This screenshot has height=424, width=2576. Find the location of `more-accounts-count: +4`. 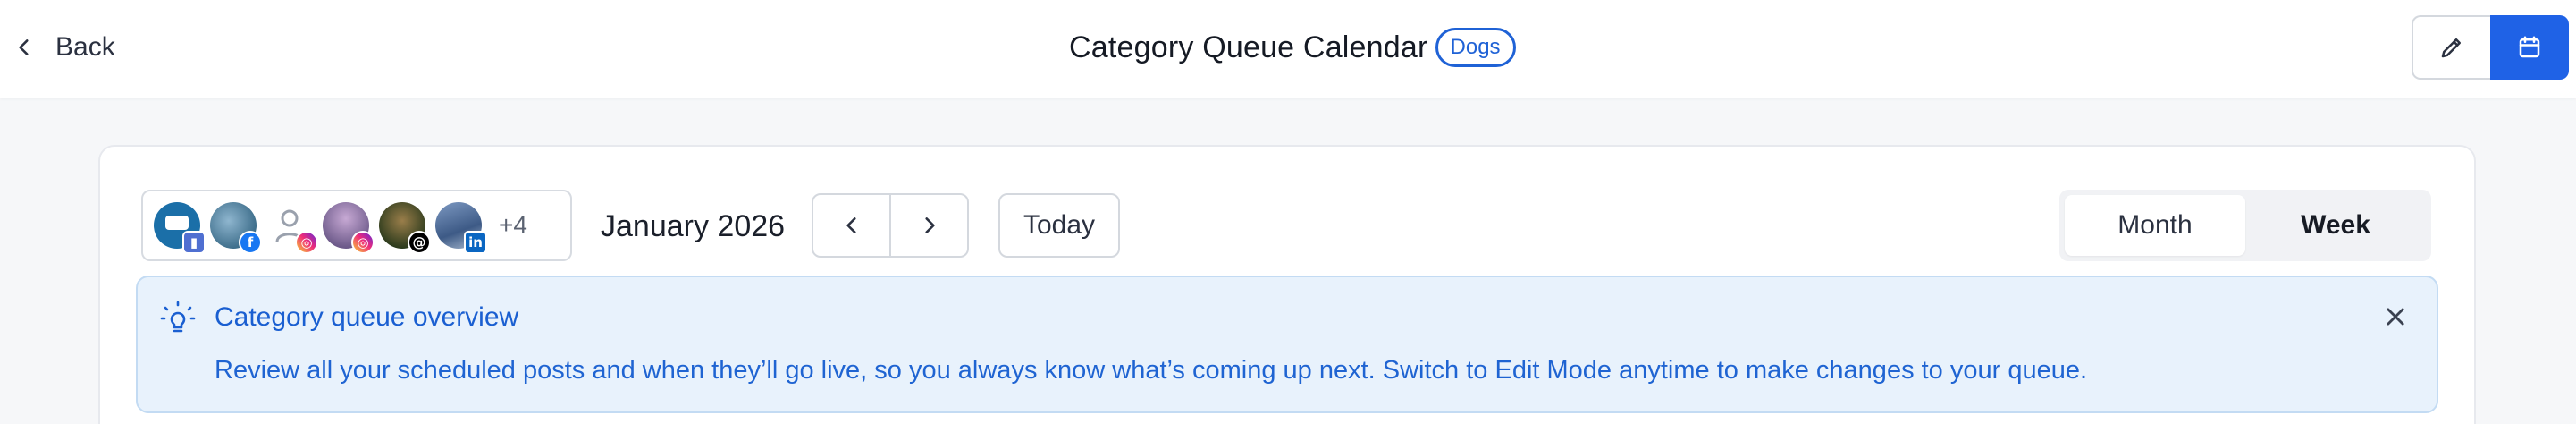

more-accounts-count: +4 is located at coordinates (513, 225).